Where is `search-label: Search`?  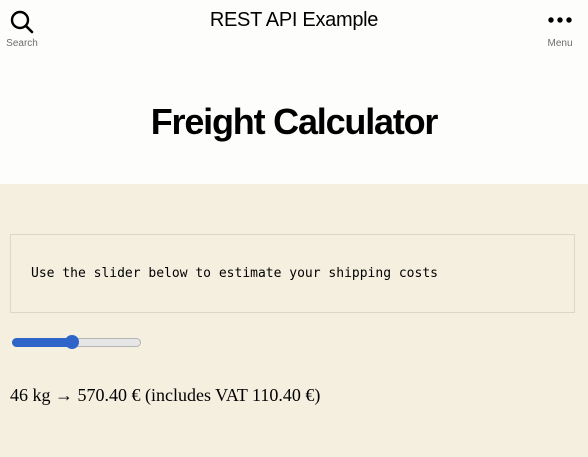 search-label: Search is located at coordinates (22, 43).